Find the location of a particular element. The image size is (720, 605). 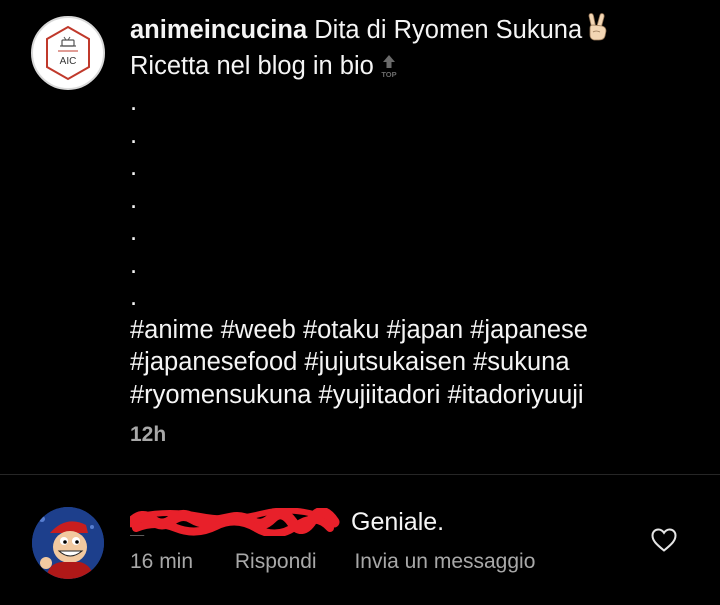

caption-title: Dita di Ryomen Sukuna is located at coordinates (445, 30).